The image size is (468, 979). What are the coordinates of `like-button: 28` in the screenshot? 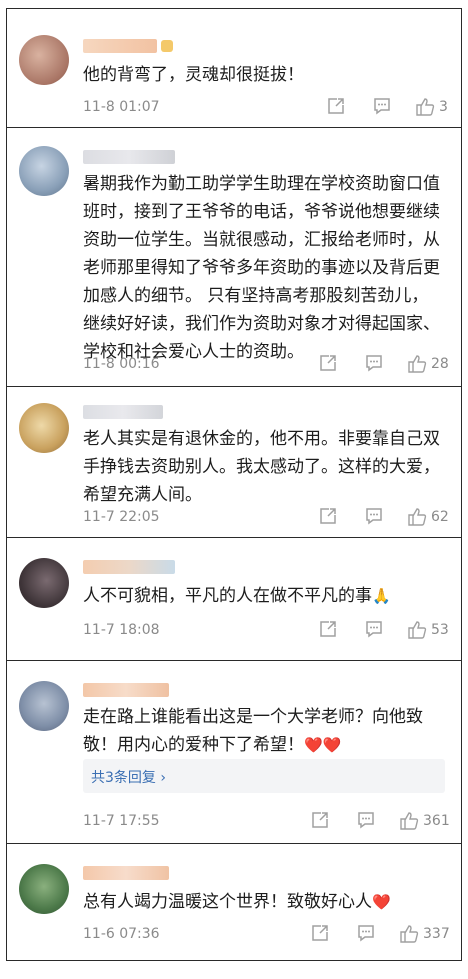 It's located at (428, 364).